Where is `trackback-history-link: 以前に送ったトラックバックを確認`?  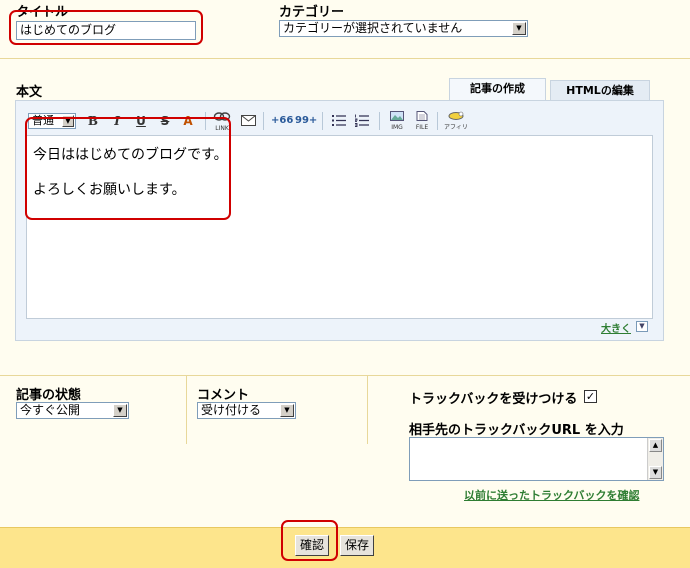
trackback-history-link: 以前に送ったトラックバックを確認 is located at coordinates (551, 495).